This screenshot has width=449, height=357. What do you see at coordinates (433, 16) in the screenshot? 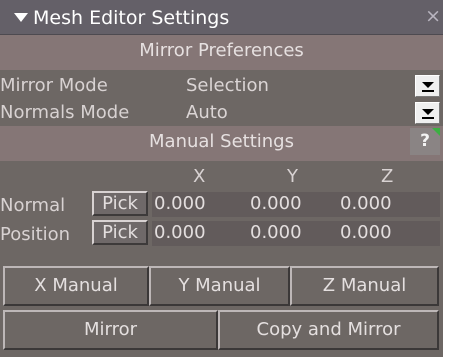
I see `close-icon: ×` at bounding box center [433, 16].